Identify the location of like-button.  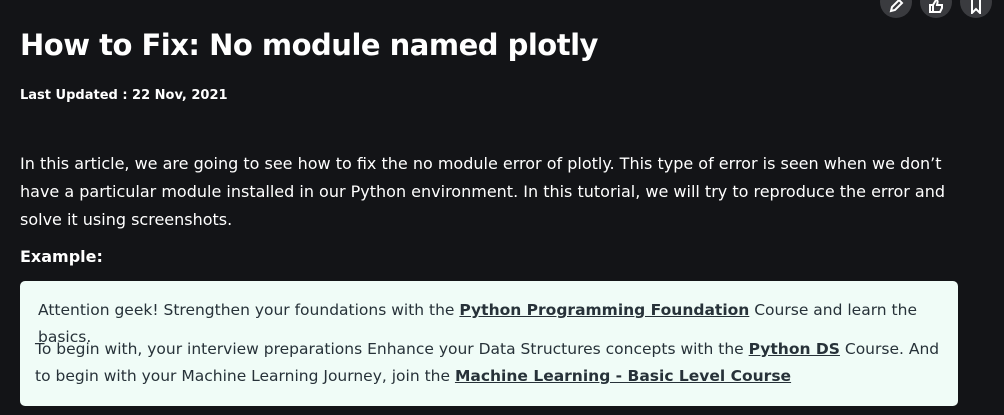
(936, 9).